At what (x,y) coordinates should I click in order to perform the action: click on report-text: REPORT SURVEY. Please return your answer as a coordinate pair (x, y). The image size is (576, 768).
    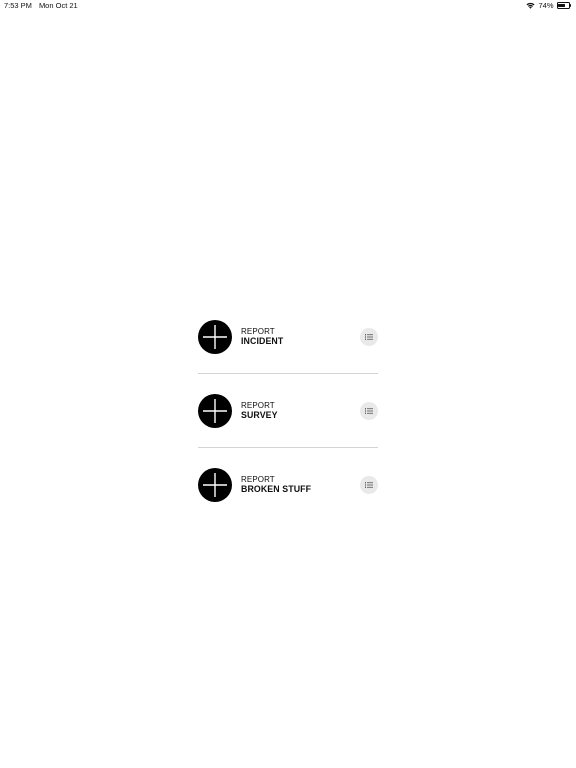
    Looking at the image, I should click on (259, 410).